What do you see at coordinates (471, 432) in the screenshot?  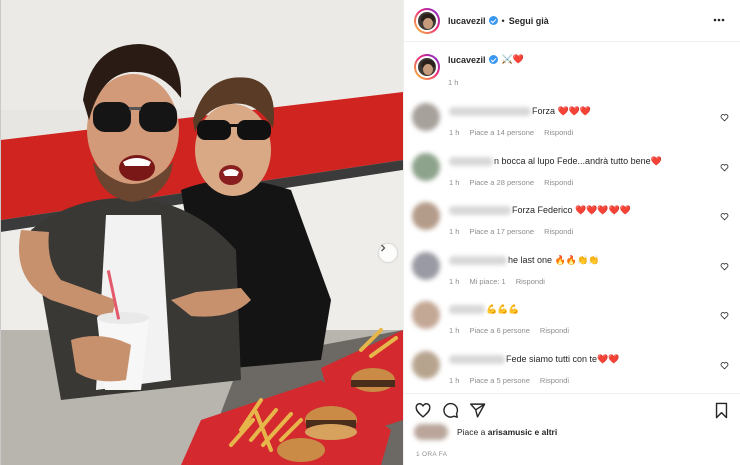 I see `likes-prefix: Piace a` at bounding box center [471, 432].